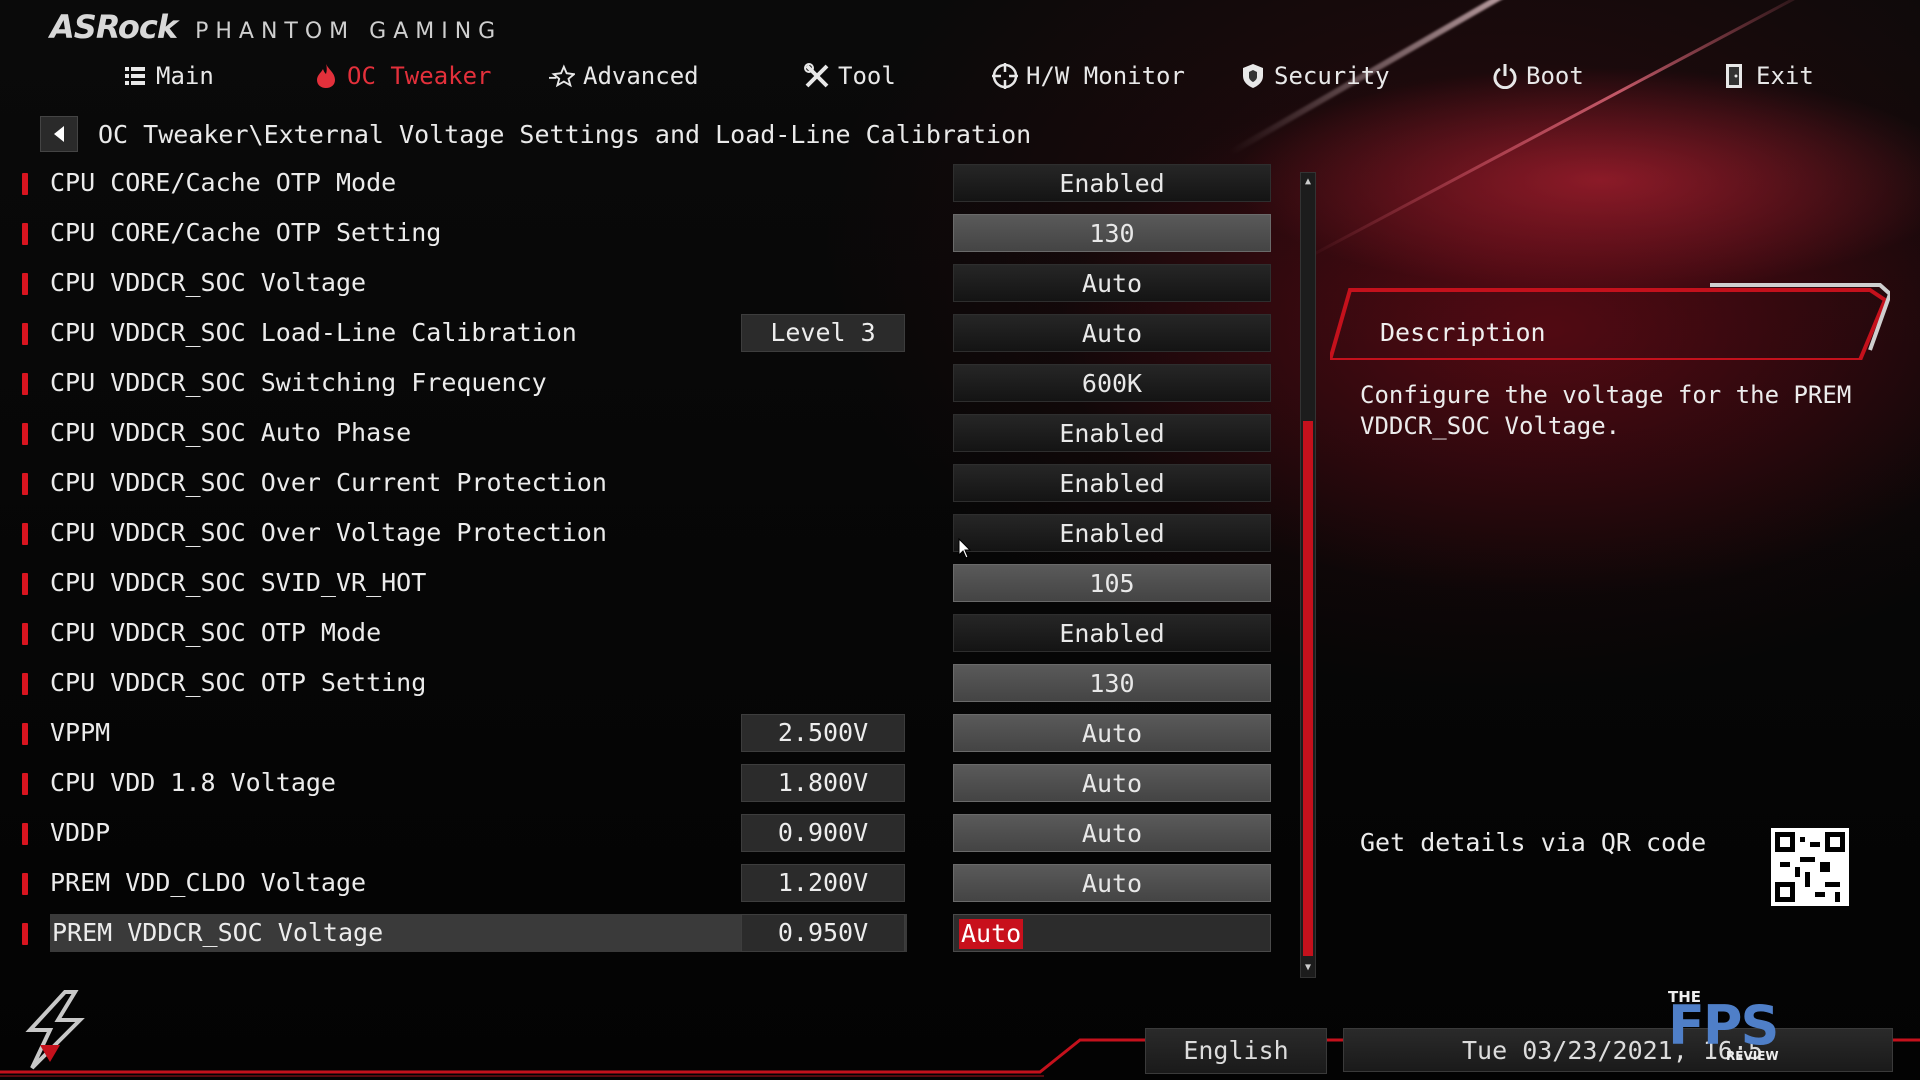 The image size is (1920, 1080). I want to click on tab-label: Boot, so click(1555, 76).